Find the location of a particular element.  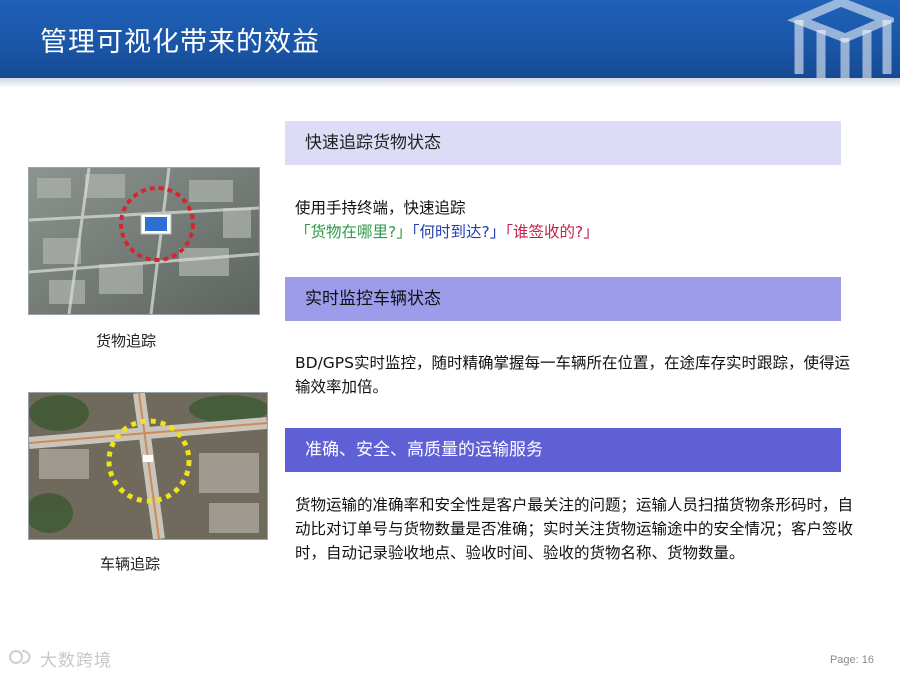

brand-watermark: 大数跨境 is located at coordinates (60, 658).